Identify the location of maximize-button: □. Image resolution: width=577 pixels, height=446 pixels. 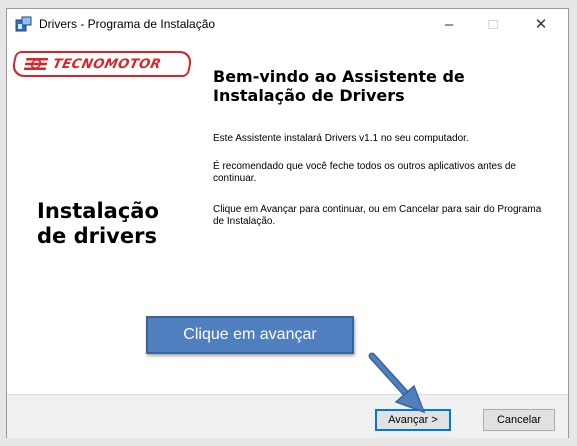
(493, 24).